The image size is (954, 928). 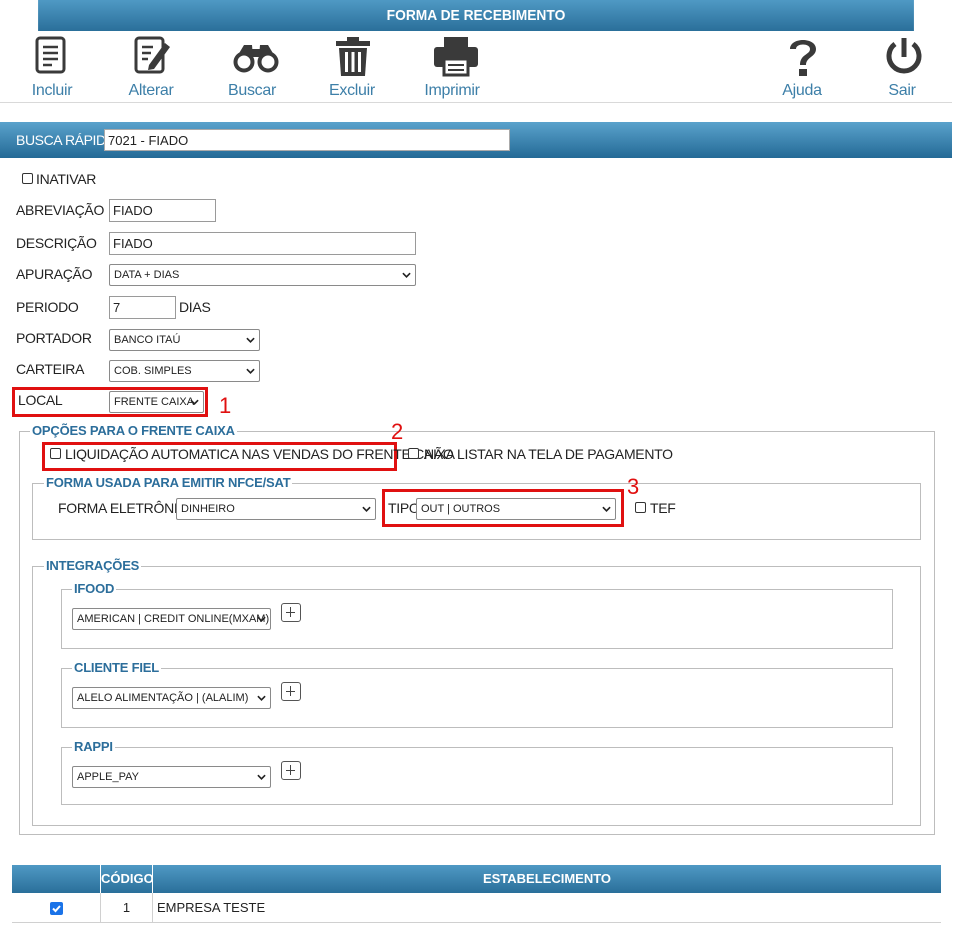 I want to click on imprimir-label: Imprimir, so click(x=452, y=90).